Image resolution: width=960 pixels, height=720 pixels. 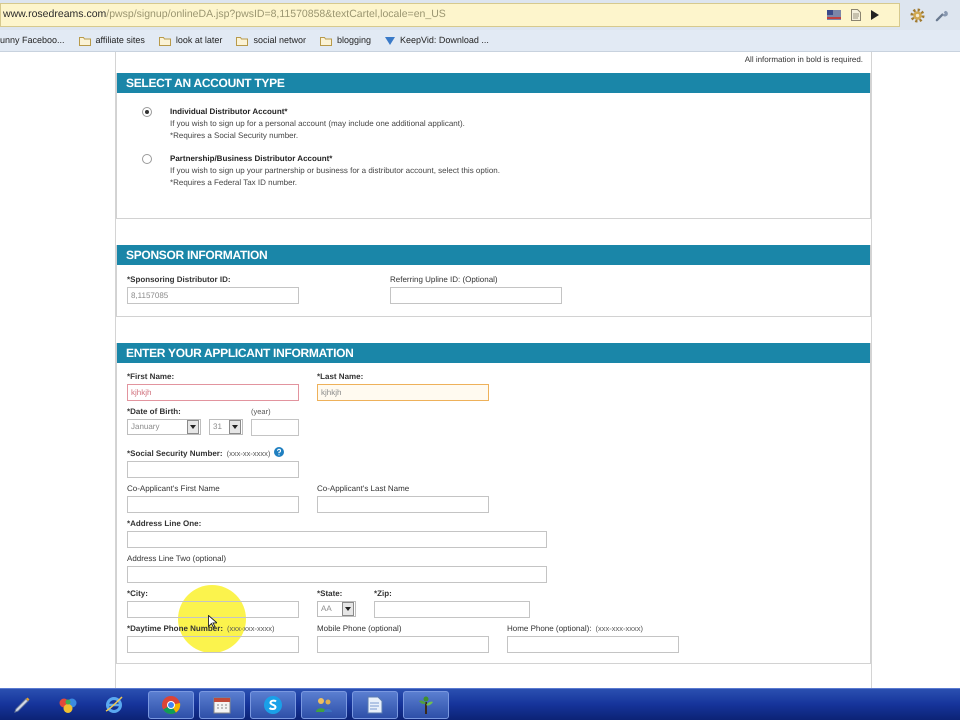 What do you see at coordinates (834, 15) in the screenshot?
I see `flag-icon` at bounding box center [834, 15].